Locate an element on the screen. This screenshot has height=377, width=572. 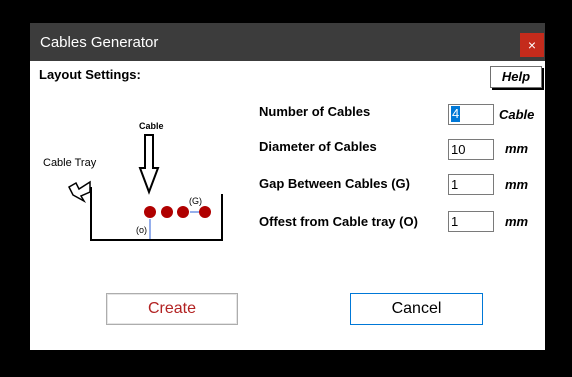
layout-settings-label: Layout Settings: is located at coordinates (90, 74).